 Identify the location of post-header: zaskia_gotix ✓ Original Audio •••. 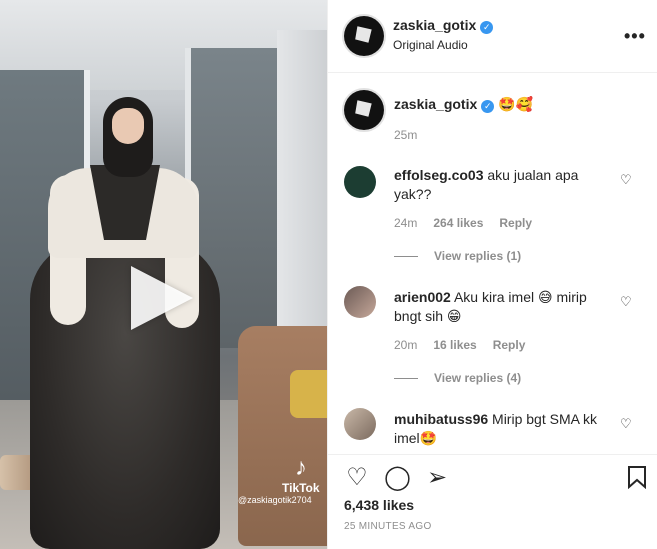
(492, 36).